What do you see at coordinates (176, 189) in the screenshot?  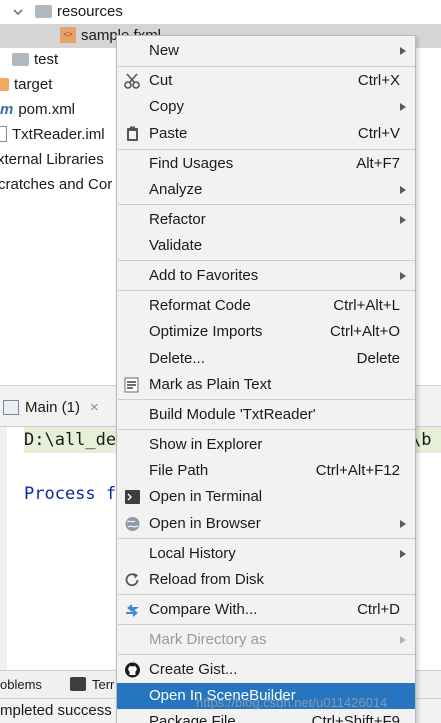 I see `menu-item-label: Analyze` at bounding box center [176, 189].